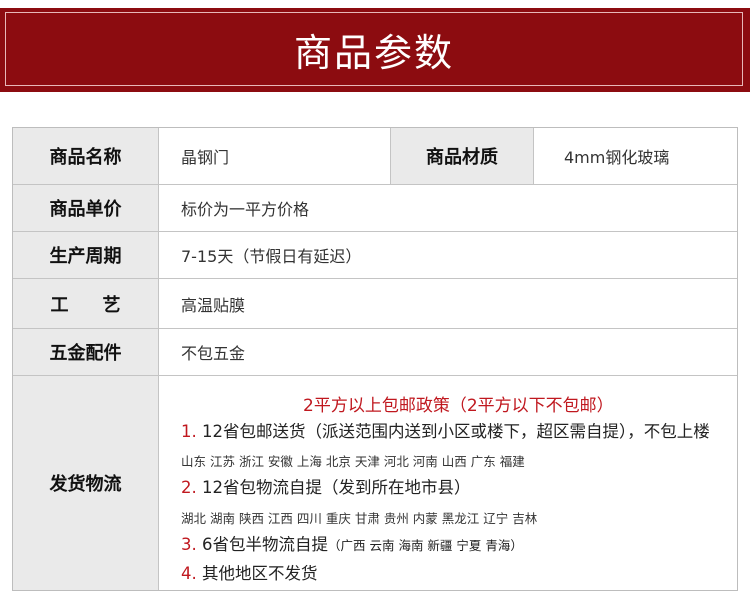  I want to click on table-row-unit-price: 商品单价 标价为一平方价格, so click(375, 208).